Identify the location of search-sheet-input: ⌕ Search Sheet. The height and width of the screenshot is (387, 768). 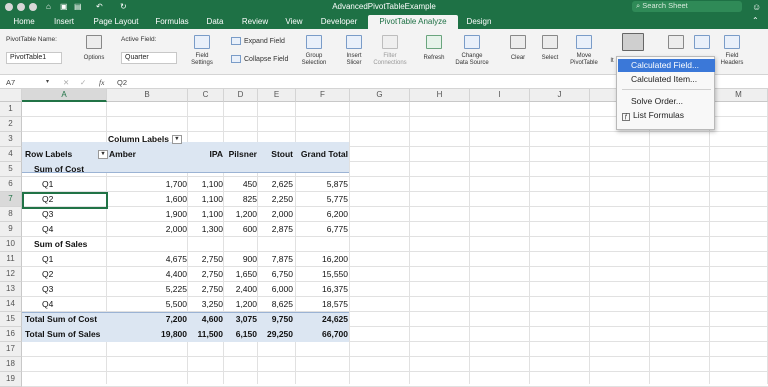
(687, 6).